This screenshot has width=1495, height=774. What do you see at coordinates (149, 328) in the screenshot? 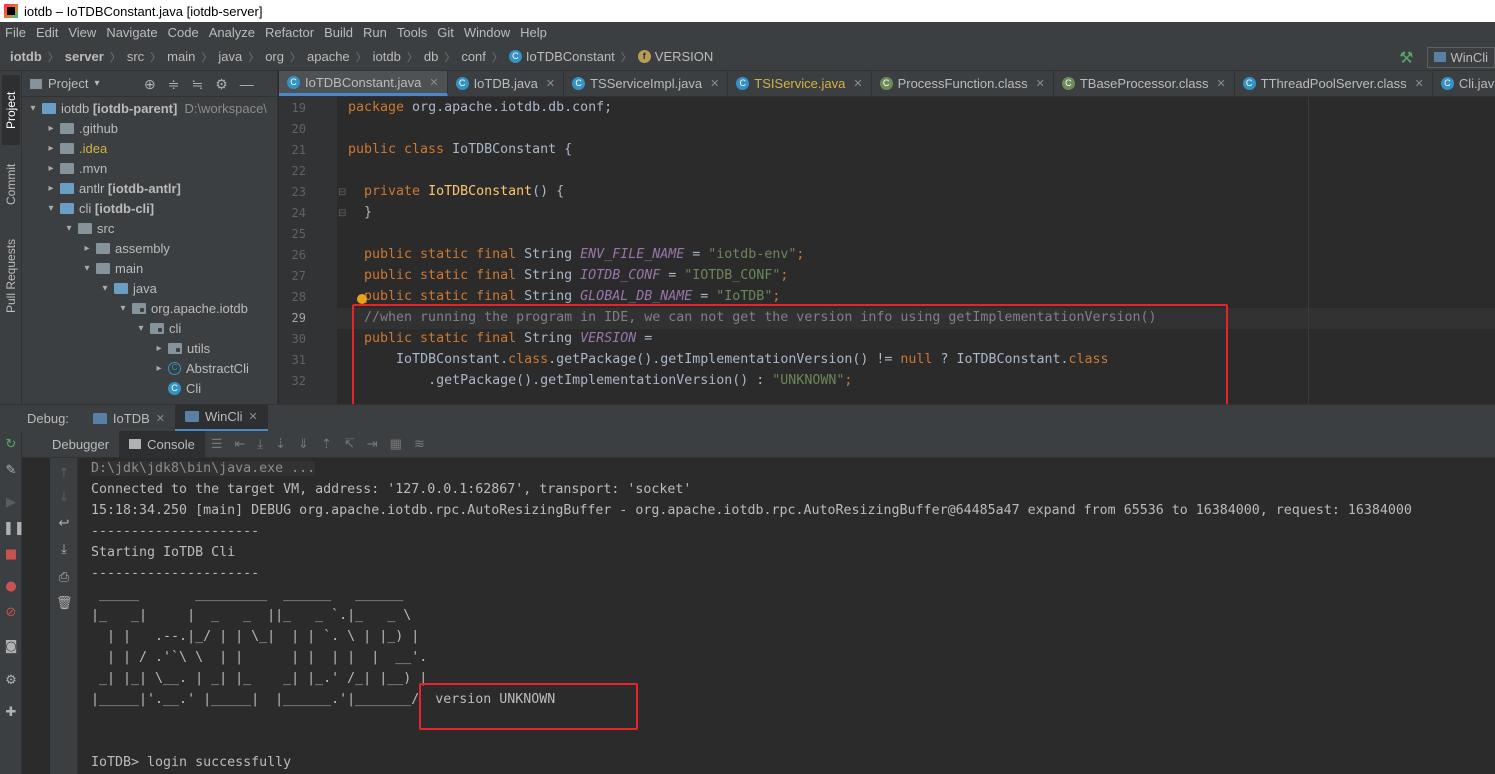
I see `tree-item-cli-package: ▾ cli` at bounding box center [149, 328].